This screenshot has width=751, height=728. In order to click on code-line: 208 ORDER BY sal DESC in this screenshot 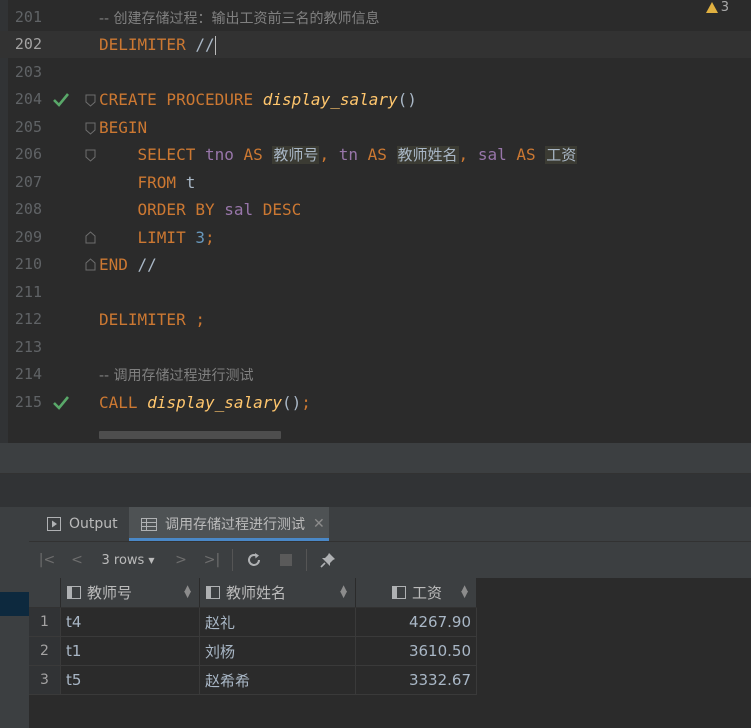, I will do `click(375, 209)`.